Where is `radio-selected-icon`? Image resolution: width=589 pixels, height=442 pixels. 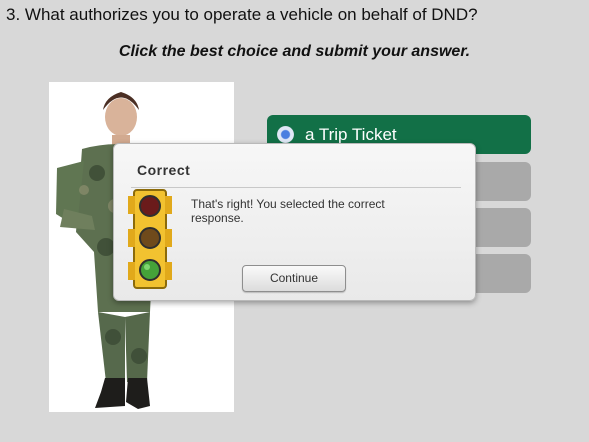 radio-selected-icon is located at coordinates (285, 134).